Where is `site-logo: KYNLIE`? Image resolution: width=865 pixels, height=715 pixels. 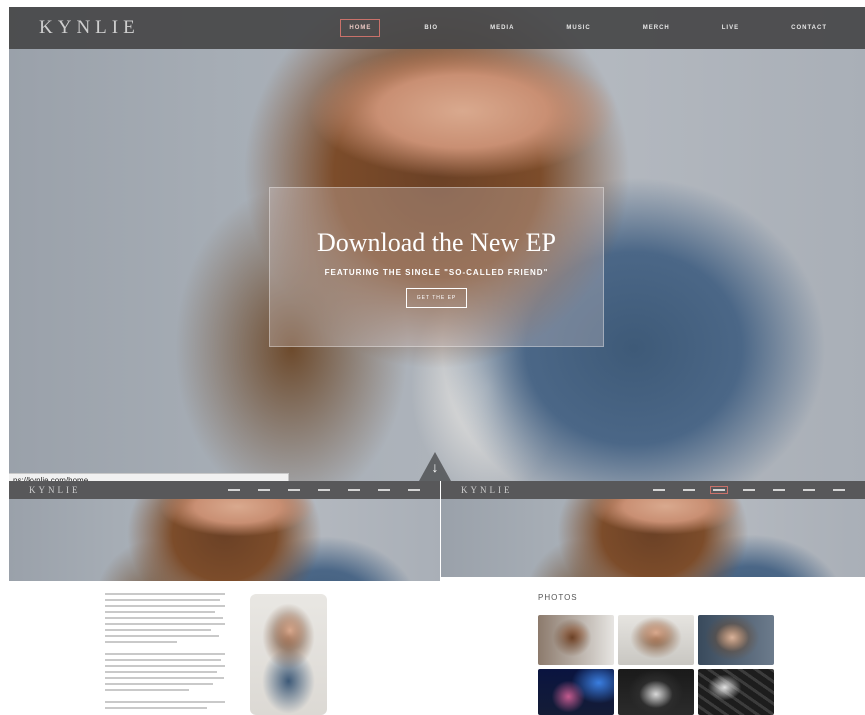 site-logo: KYNLIE is located at coordinates (89, 28).